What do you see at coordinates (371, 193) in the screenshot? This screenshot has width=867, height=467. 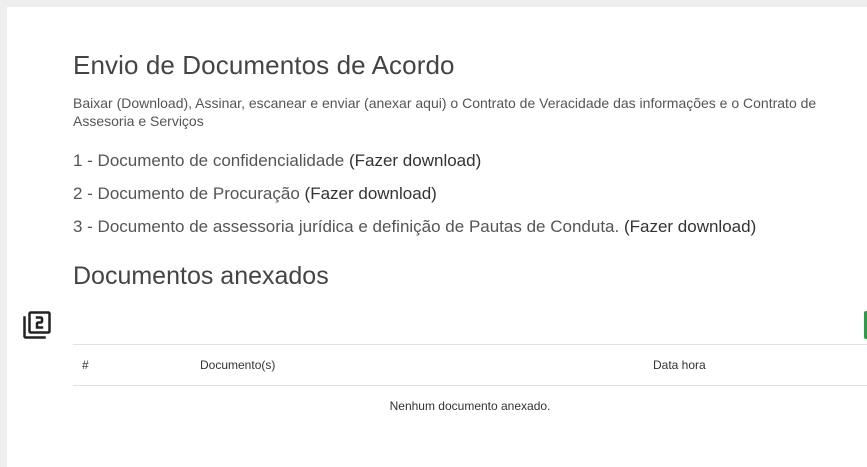 I see `download-link-2: (Fazer download)` at bounding box center [371, 193].